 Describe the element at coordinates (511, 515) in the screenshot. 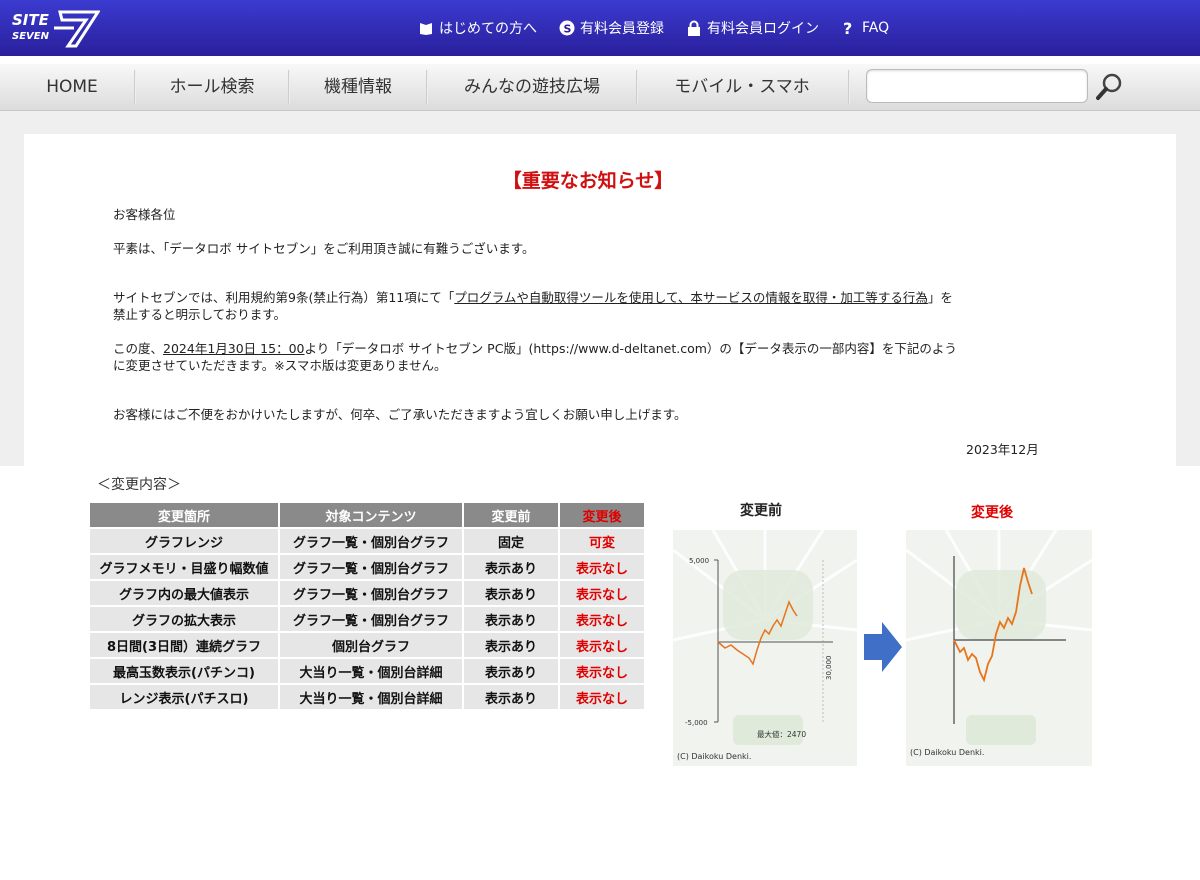

I see `column-header: 変更前` at that location.